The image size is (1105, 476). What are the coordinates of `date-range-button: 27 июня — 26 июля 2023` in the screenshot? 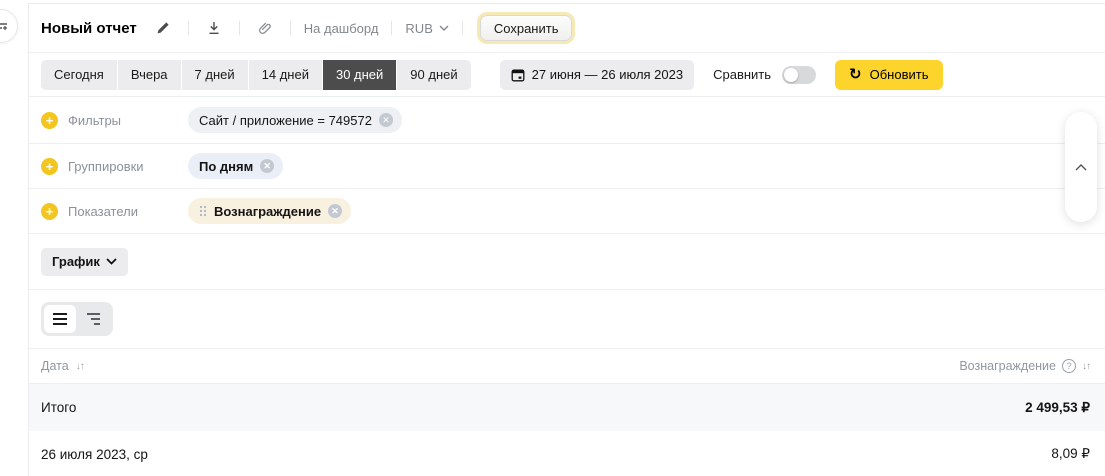 It's located at (597, 74).